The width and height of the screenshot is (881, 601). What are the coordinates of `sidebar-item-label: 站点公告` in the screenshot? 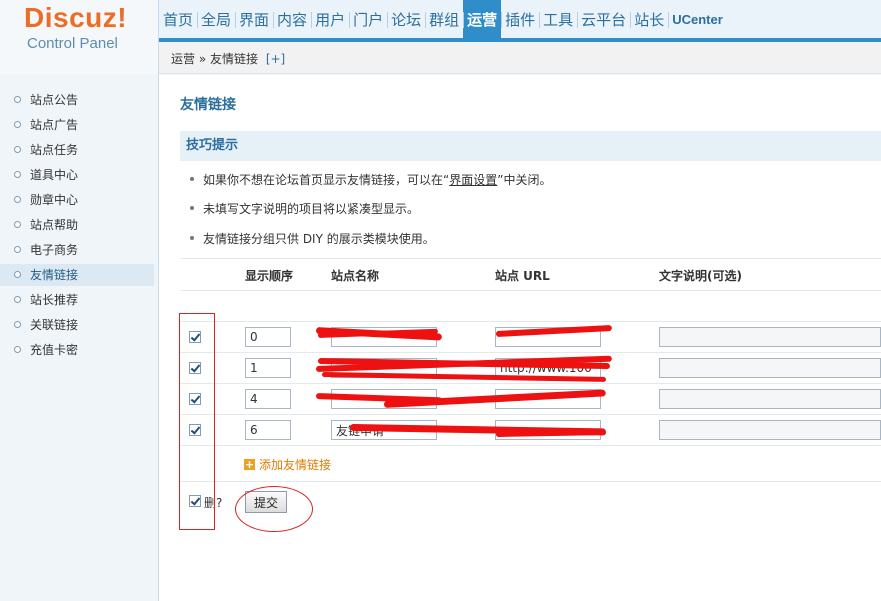 It's located at (54, 100).